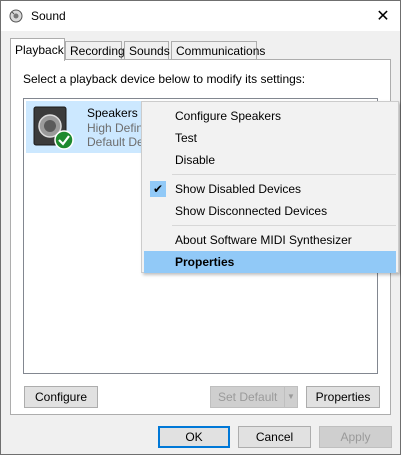  I want to click on window-title: Sound, so click(48, 16).